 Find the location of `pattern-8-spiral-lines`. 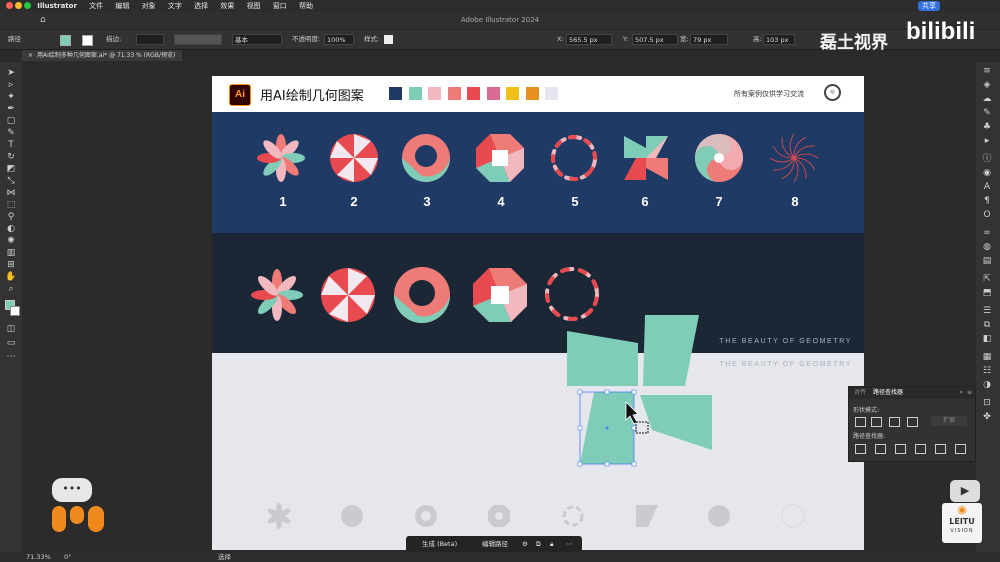

pattern-8-spiral-lines is located at coordinates (794, 158).